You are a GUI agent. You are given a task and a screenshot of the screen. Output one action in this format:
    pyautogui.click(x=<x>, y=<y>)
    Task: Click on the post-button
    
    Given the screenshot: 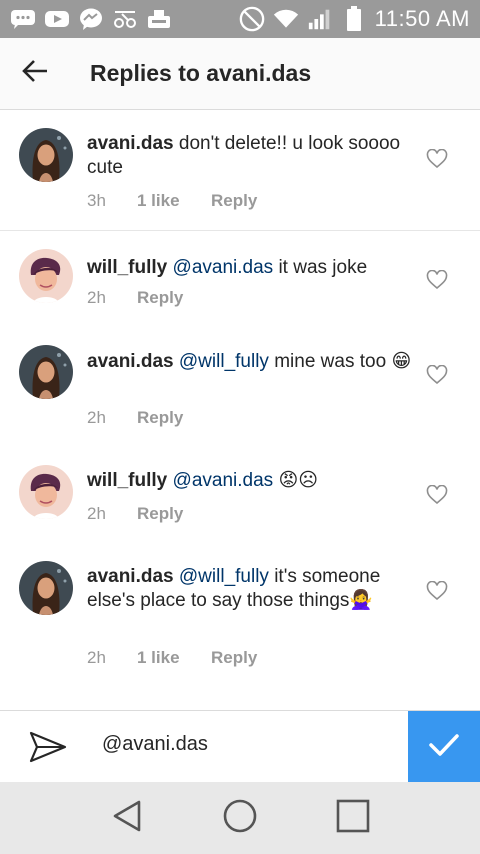 What is the action you would take?
    pyautogui.click(x=444, y=747)
    